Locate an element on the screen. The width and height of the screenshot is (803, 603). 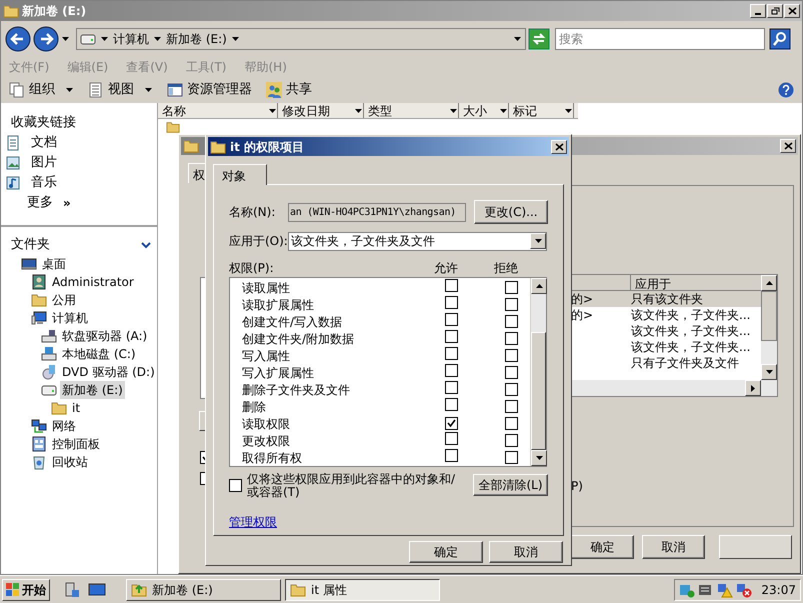
clear-all-button: 全部清除(L) is located at coordinates (510, 485).